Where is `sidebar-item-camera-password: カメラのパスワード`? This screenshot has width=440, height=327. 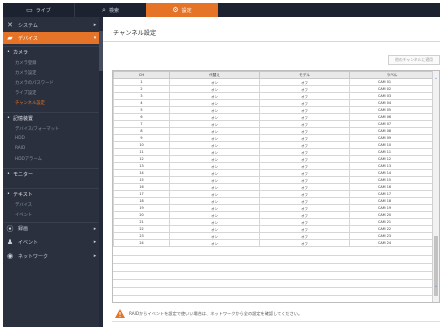 sidebar-item-camera-password: カメラのパスワード is located at coordinates (51, 82).